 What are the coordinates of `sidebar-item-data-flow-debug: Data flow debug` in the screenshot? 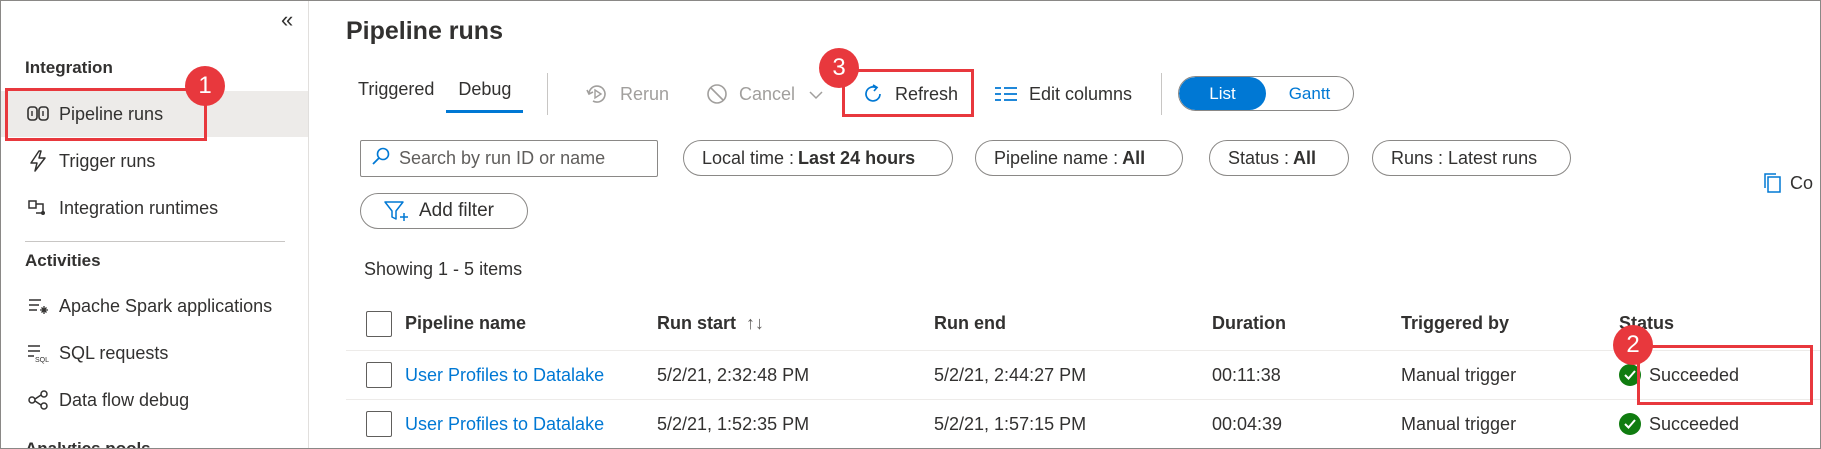 It's located at (154, 400).